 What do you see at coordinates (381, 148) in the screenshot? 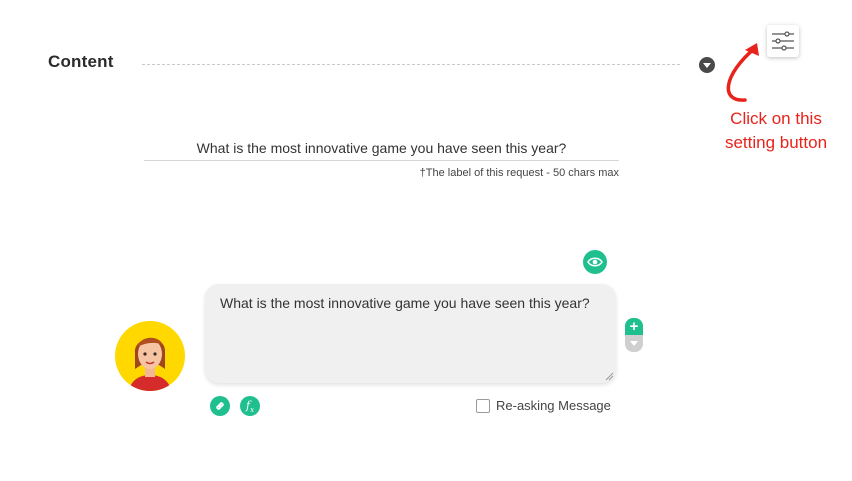
I see `request-label-input` at bounding box center [381, 148].